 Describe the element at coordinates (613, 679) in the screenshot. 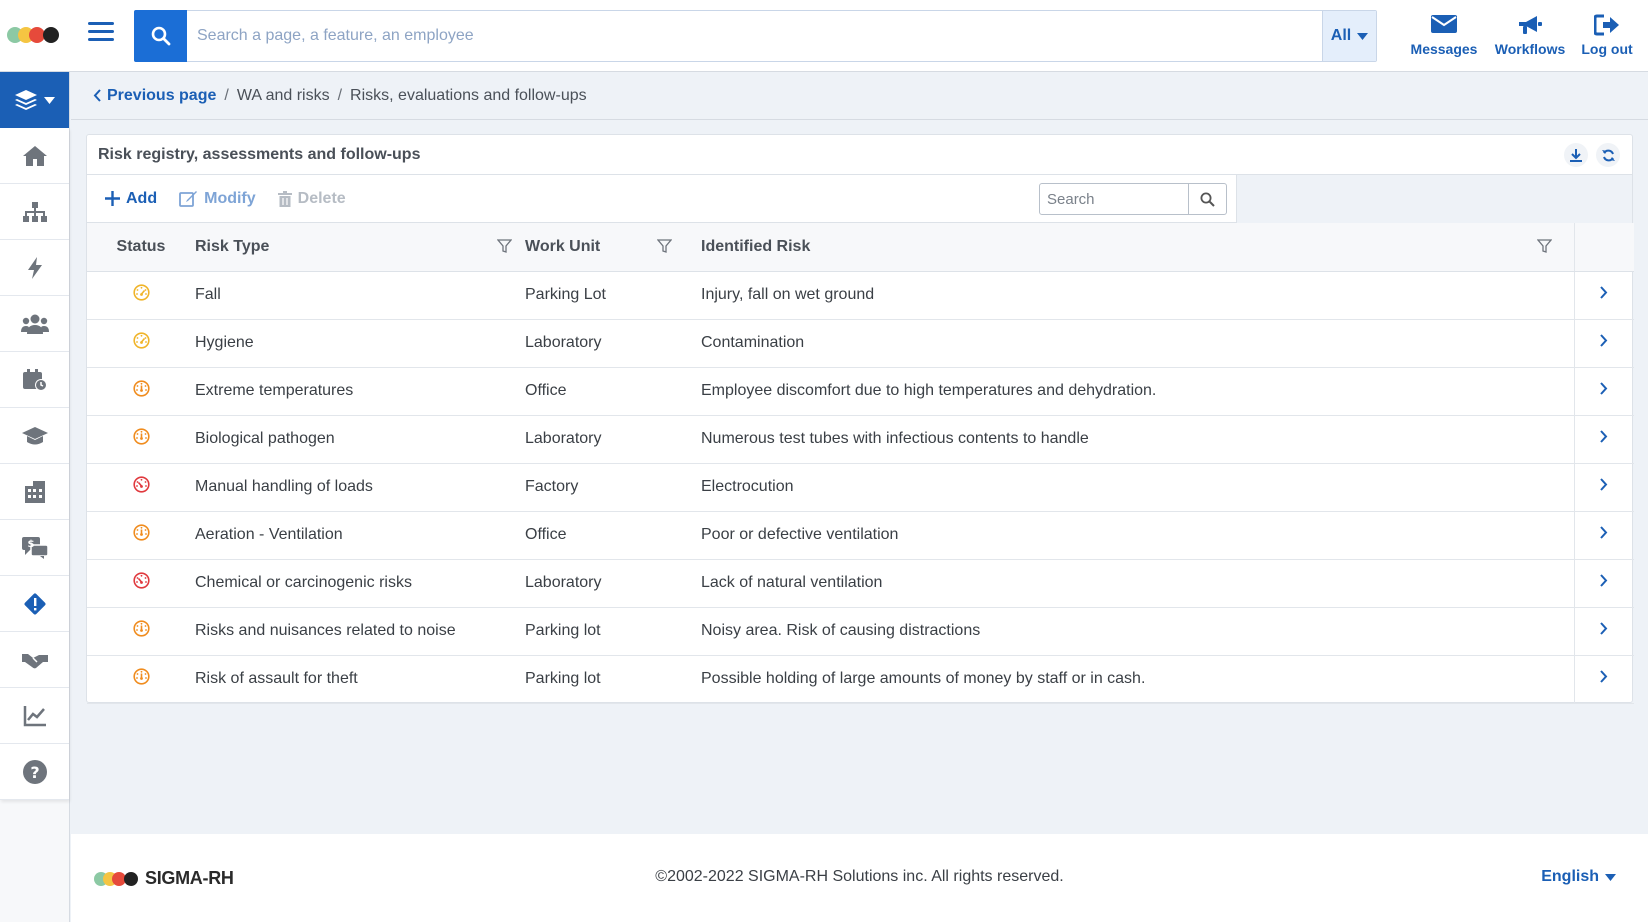

I see `cell-work-unit: Parking lot` at that location.